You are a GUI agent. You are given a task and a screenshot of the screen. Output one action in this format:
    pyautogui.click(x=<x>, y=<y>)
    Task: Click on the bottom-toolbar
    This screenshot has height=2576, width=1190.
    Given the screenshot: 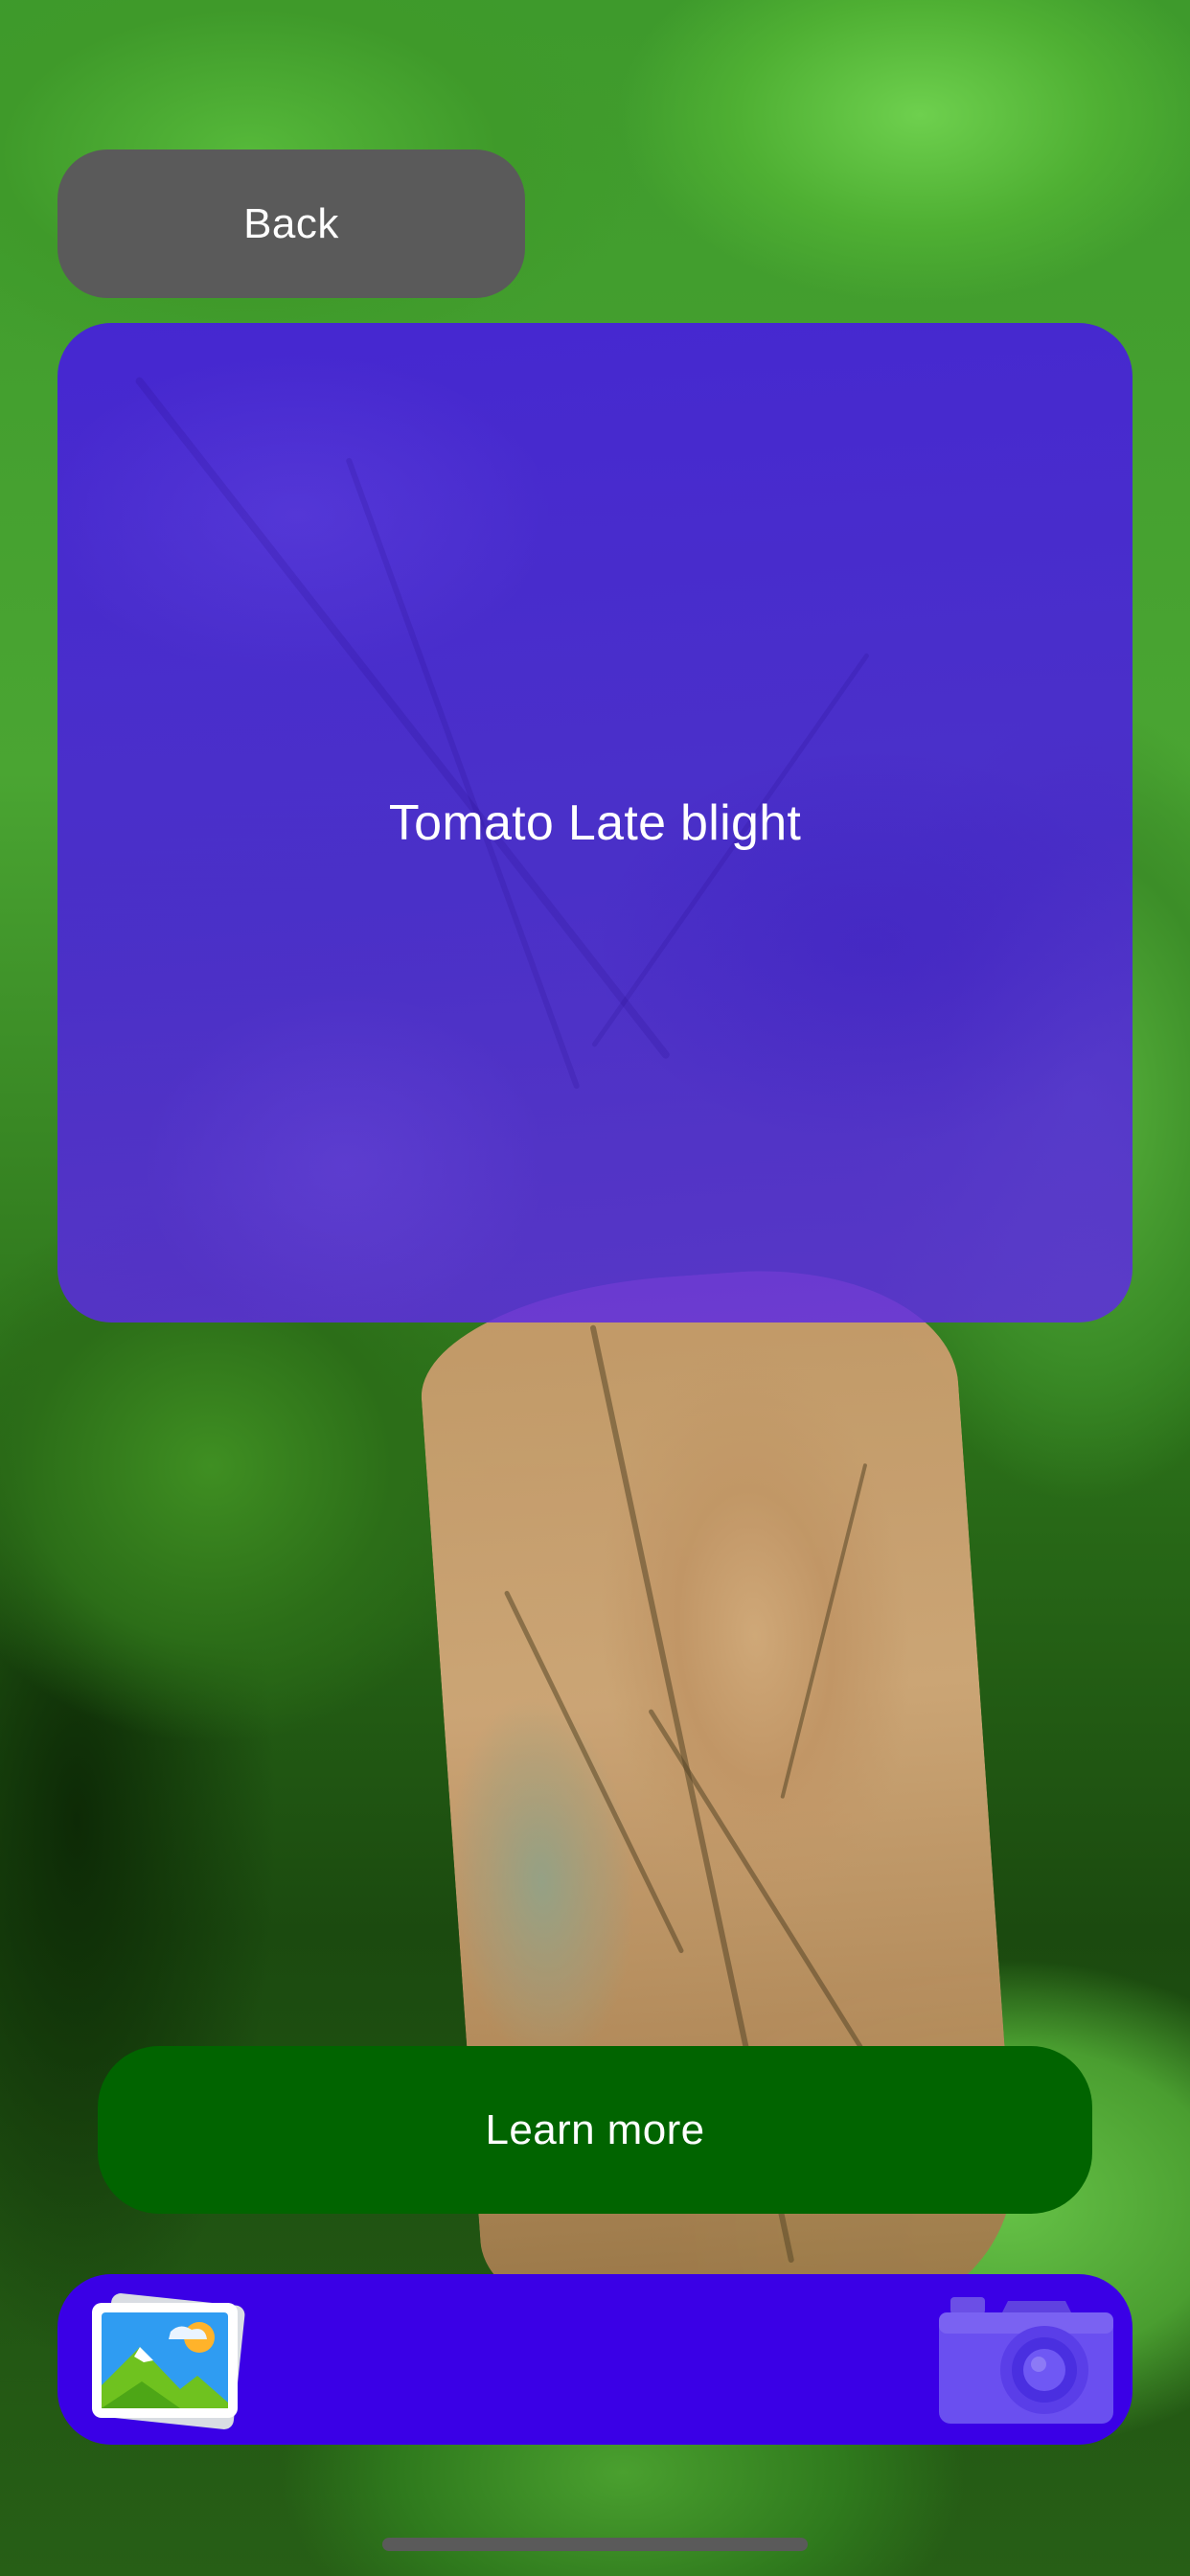 What is the action you would take?
    pyautogui.click(x=595, y=2359)
    